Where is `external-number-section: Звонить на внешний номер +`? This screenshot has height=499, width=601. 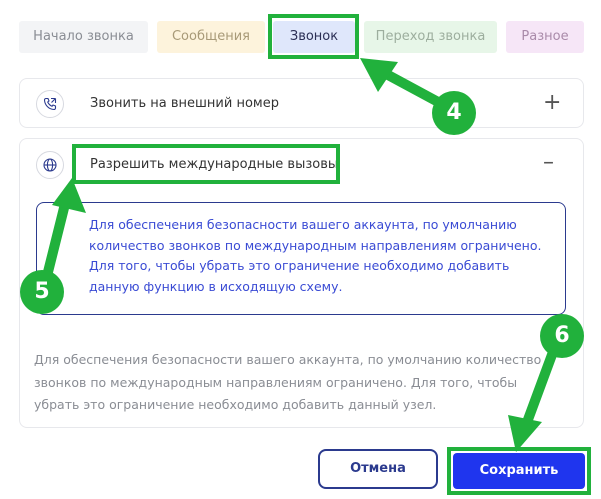 external-number-section: Звонить на внешний номер + is located at coordinates (301, 103).